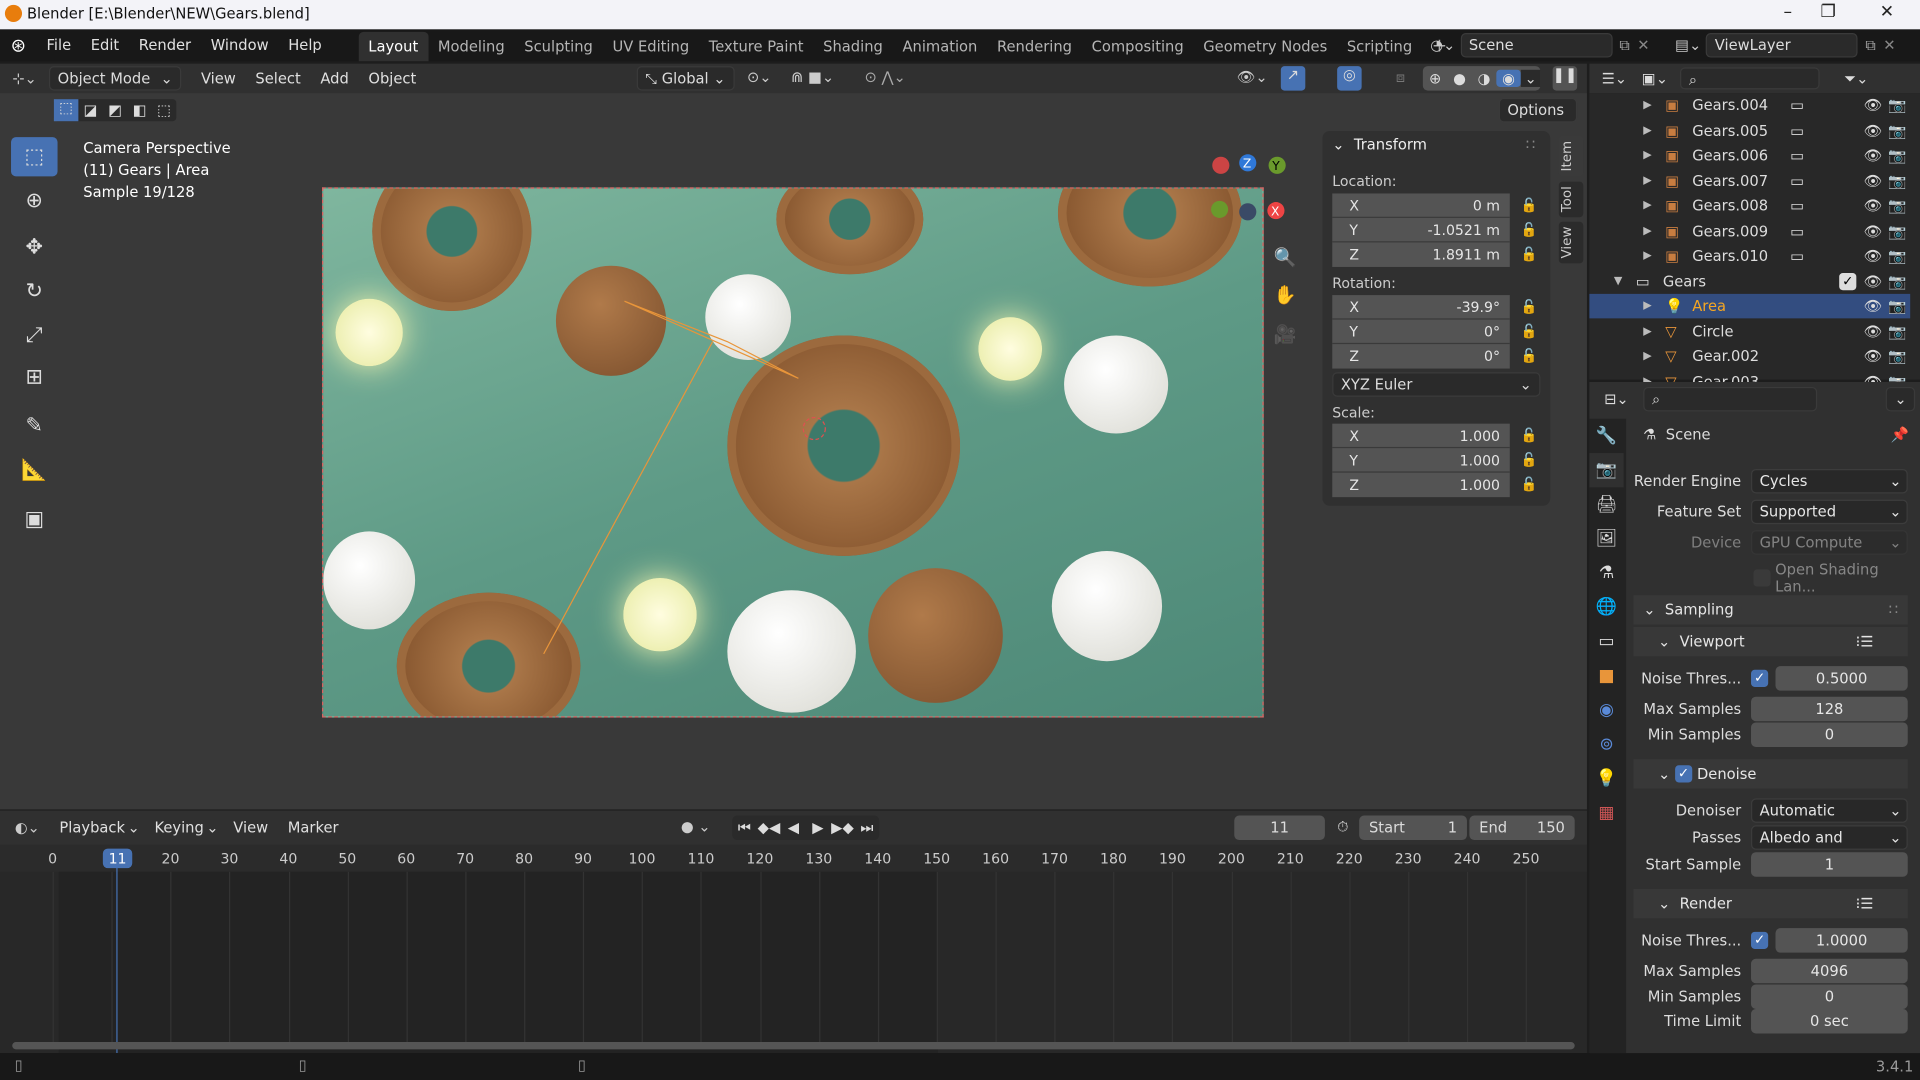 This screenshot has height=1080, width=1920. Describe the element at coordinates (1889, 45) in the screenshot. I see `delete-view-layer-icon: ✕` at that location.